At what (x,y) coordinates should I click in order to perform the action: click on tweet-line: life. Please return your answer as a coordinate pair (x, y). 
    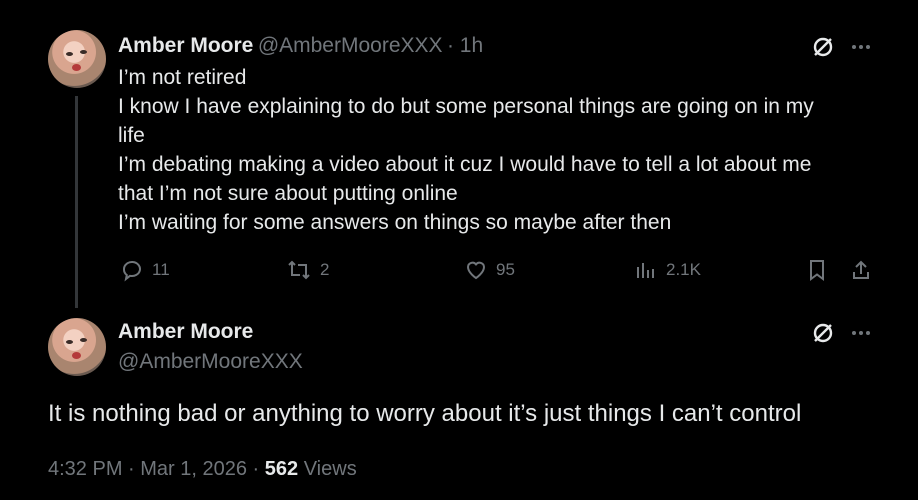
    Looking at the image, I should click on (131, 135).